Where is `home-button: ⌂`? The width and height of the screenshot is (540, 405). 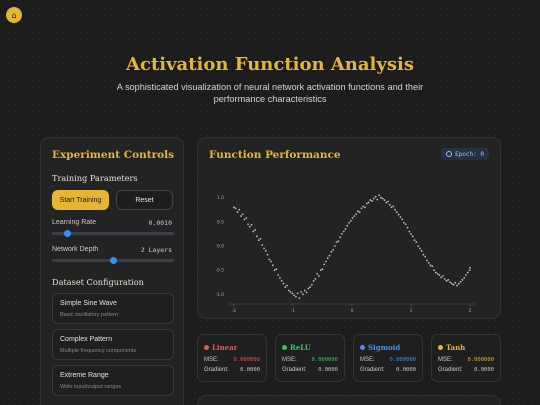 home-button: ⌂ is located at coordinates (14, 15).